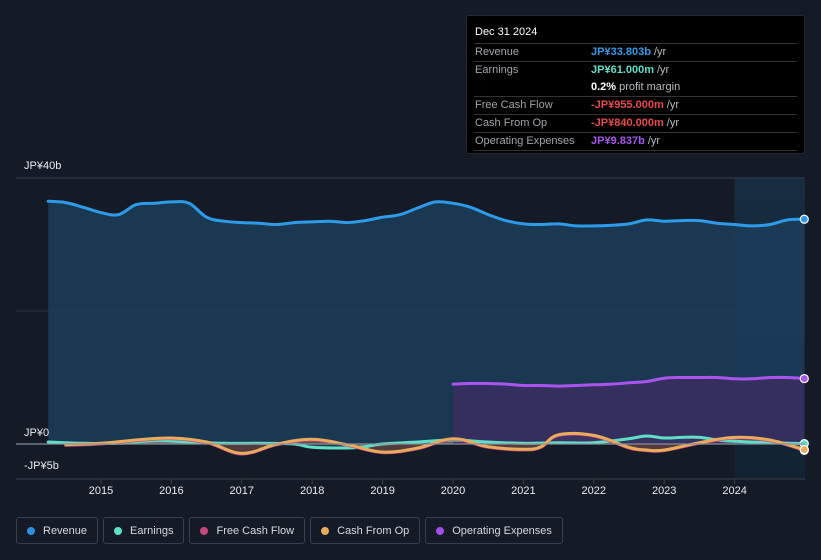 The image size is (821, 560). Describe the element at coordinates (604, 87) in the screenshot. I see `tooltip-row-value: 0.2%` at that location.